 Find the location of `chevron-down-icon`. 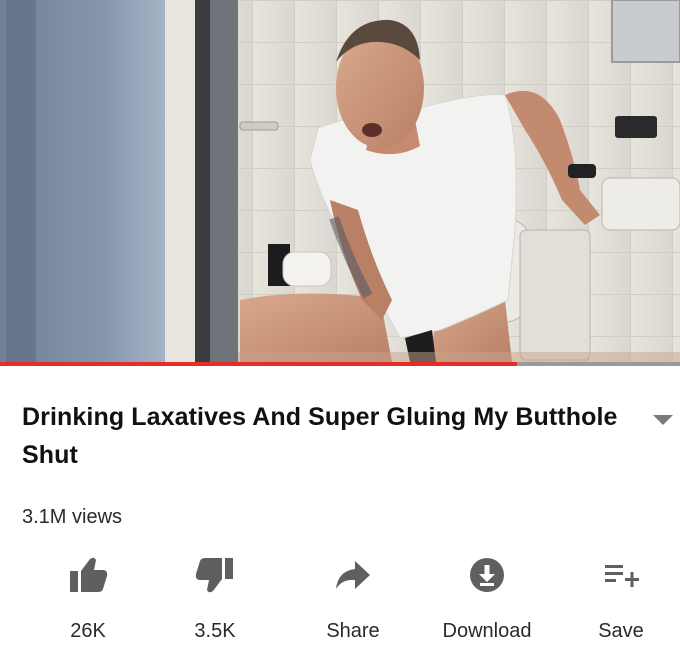

chevron-down-icon is located at coordinates (663, 420).